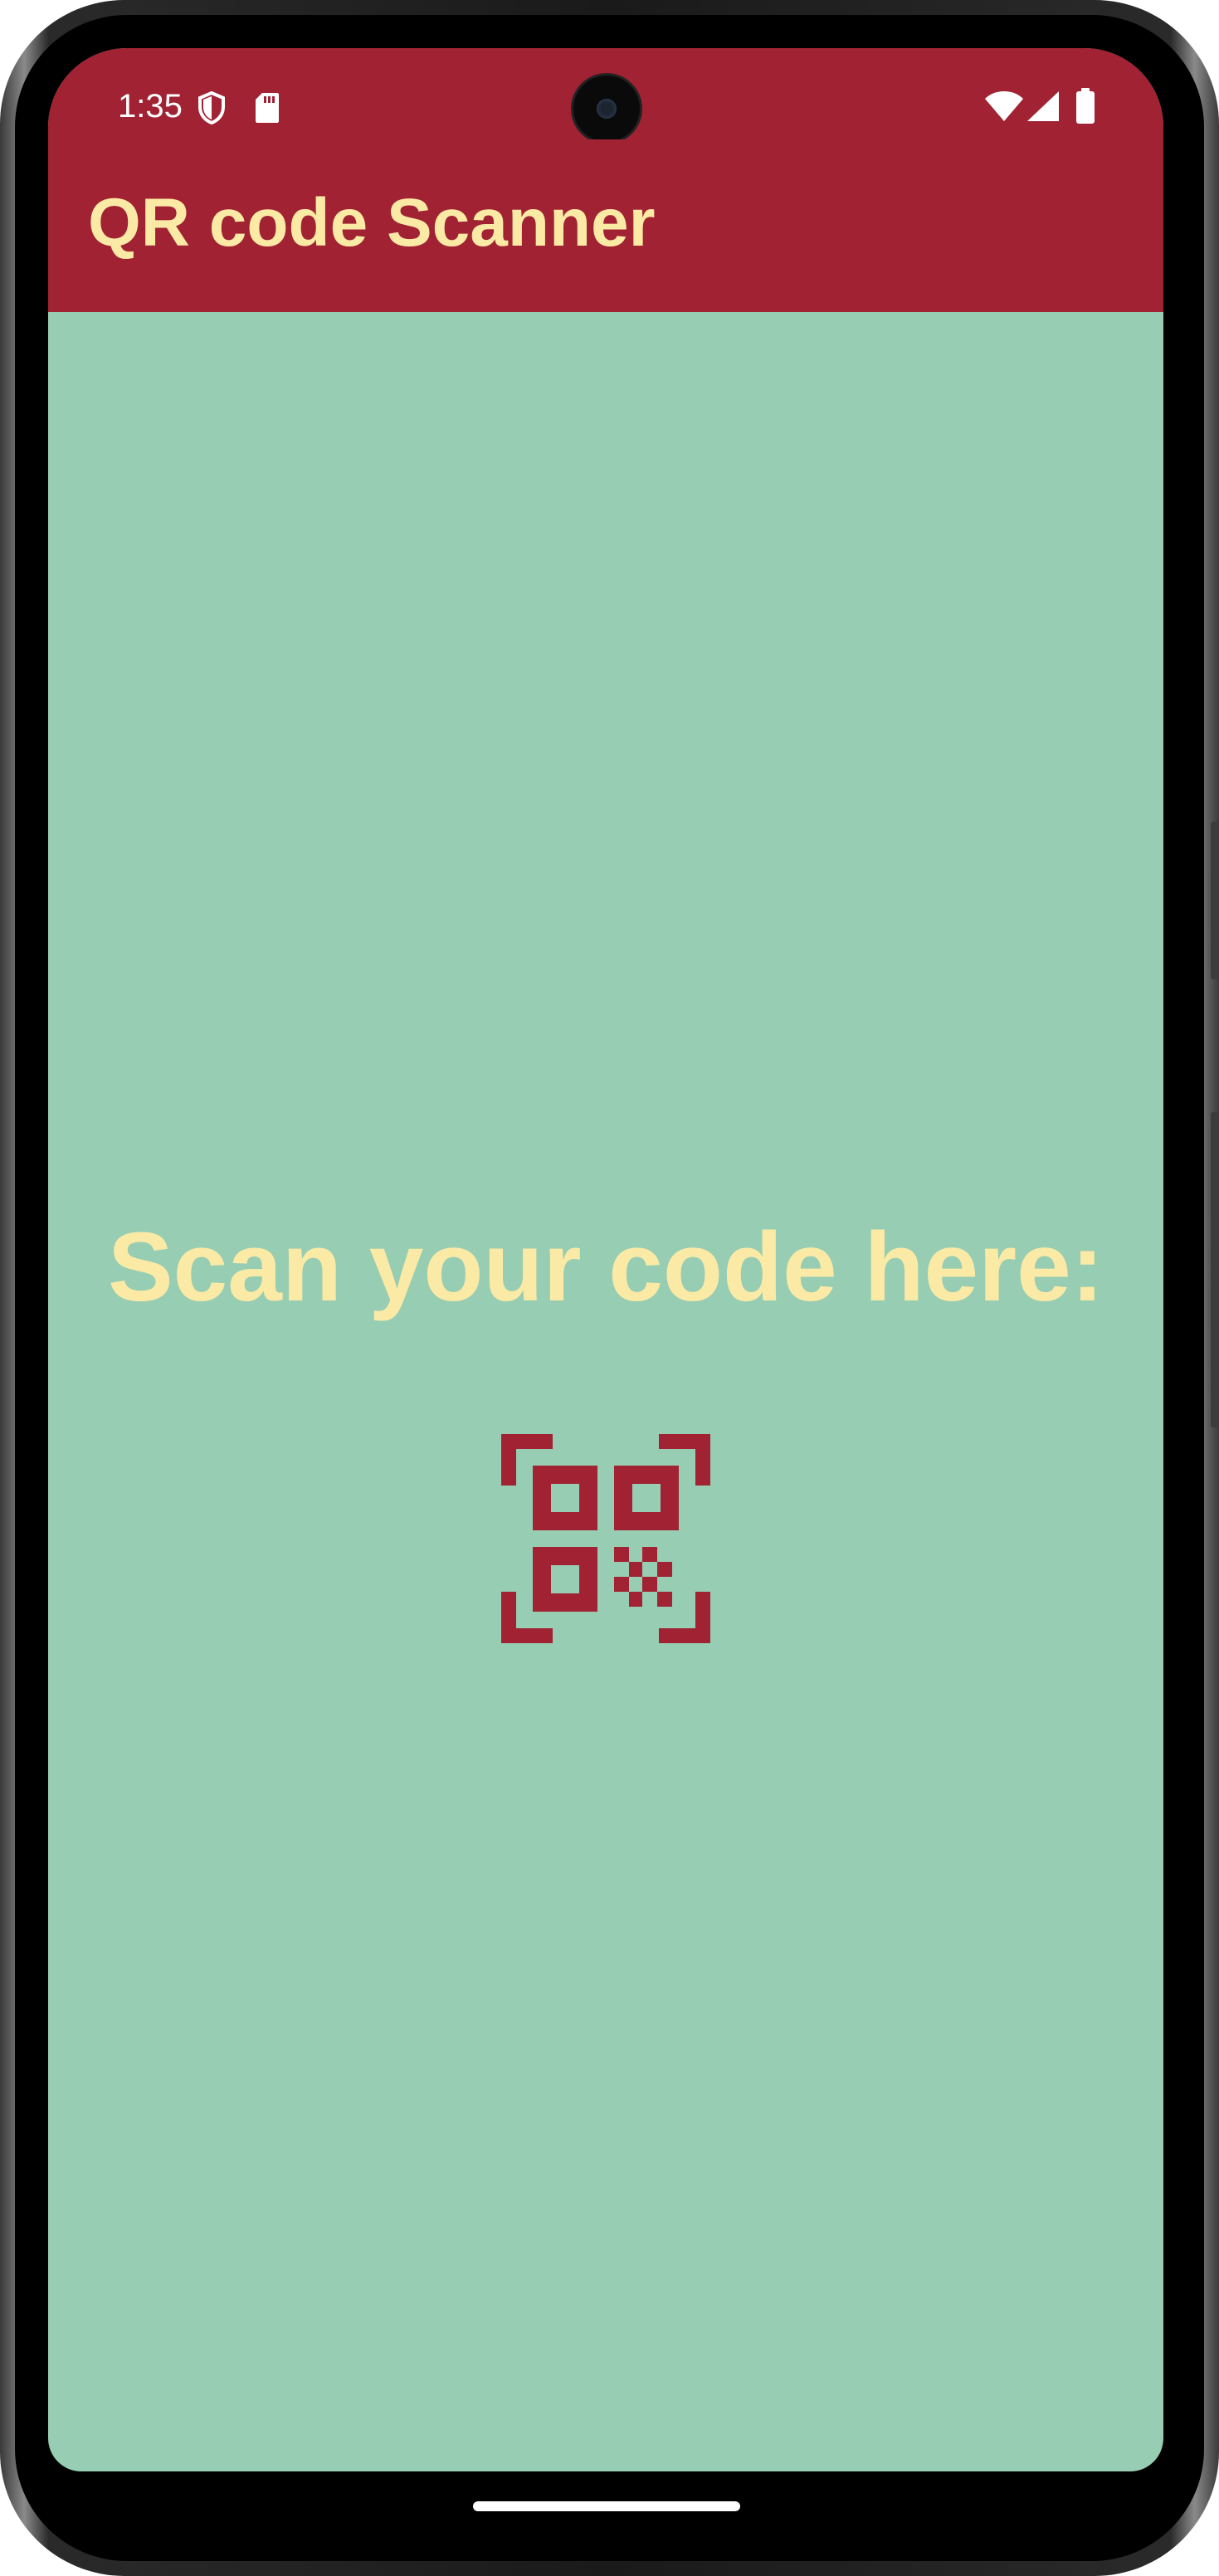 This screenshot has width=1219, height=2576. What do you see at coordinates (607, 109) in the screenshot?
I see `front-camera` at bounding box center [607, 109].